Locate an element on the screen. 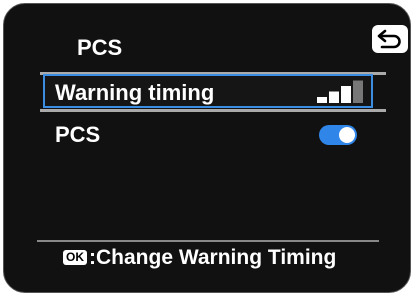  back-button is located at coordinates (390, 39).